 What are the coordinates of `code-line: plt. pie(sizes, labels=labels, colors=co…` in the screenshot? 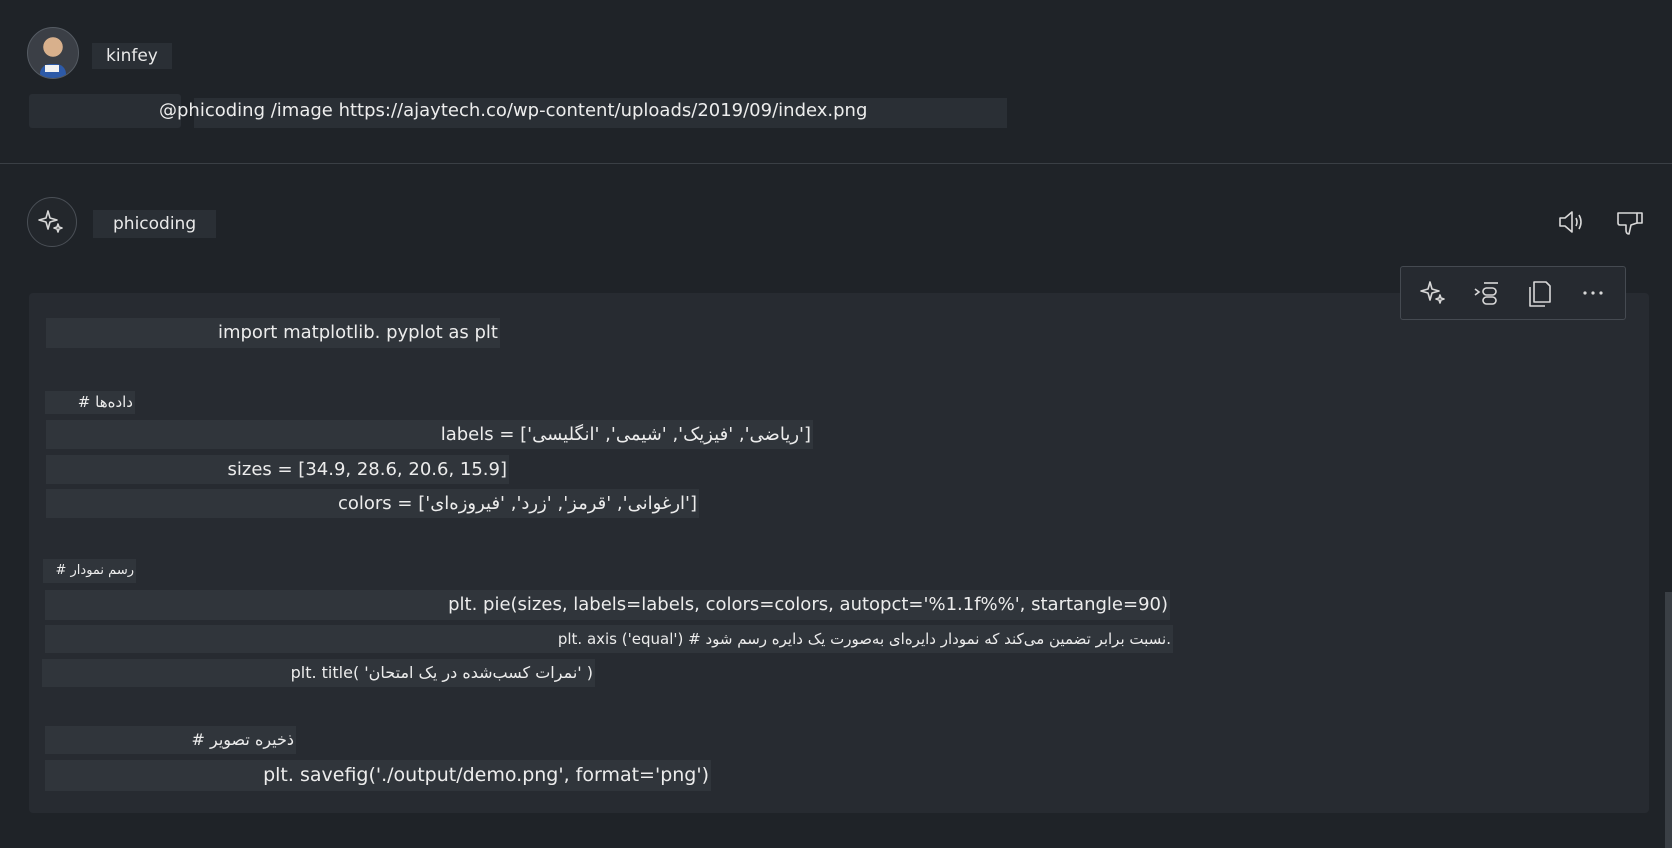 It's located at (607, 605).